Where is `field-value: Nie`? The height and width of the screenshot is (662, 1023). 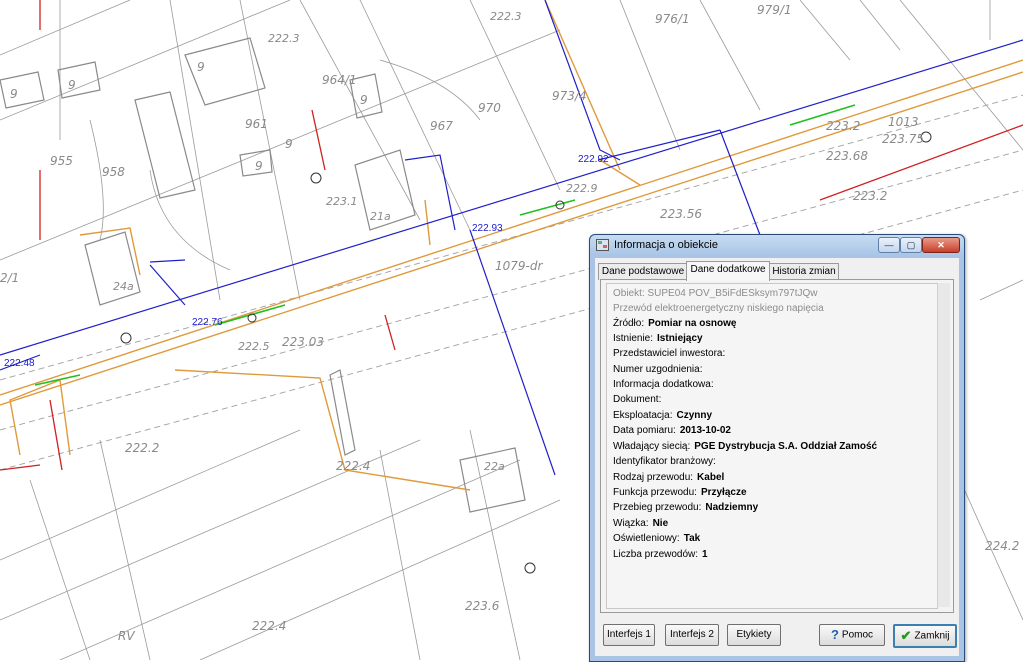 field-value: Nie is located at coordinates (660, 523).